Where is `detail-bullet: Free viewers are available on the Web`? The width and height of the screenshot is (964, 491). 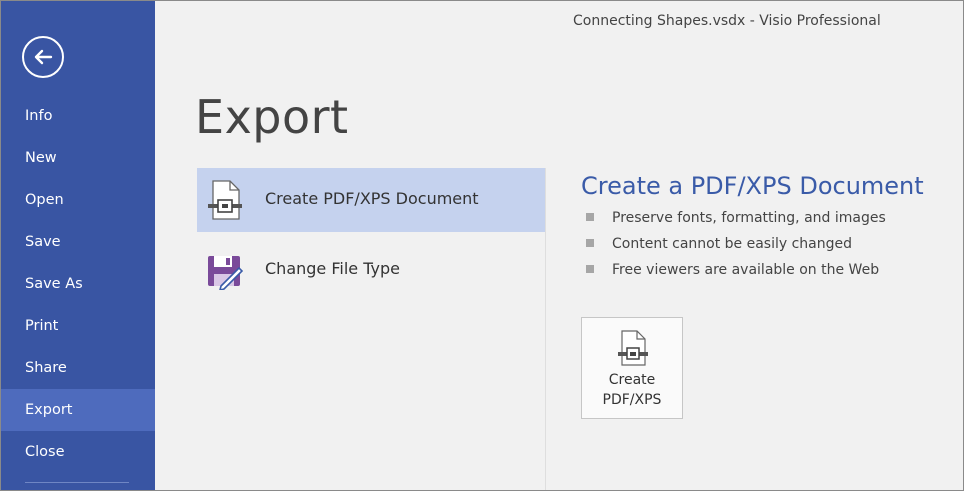 detail-bullet: Free viewers are available on the Web is located at coordinates (736, 273).